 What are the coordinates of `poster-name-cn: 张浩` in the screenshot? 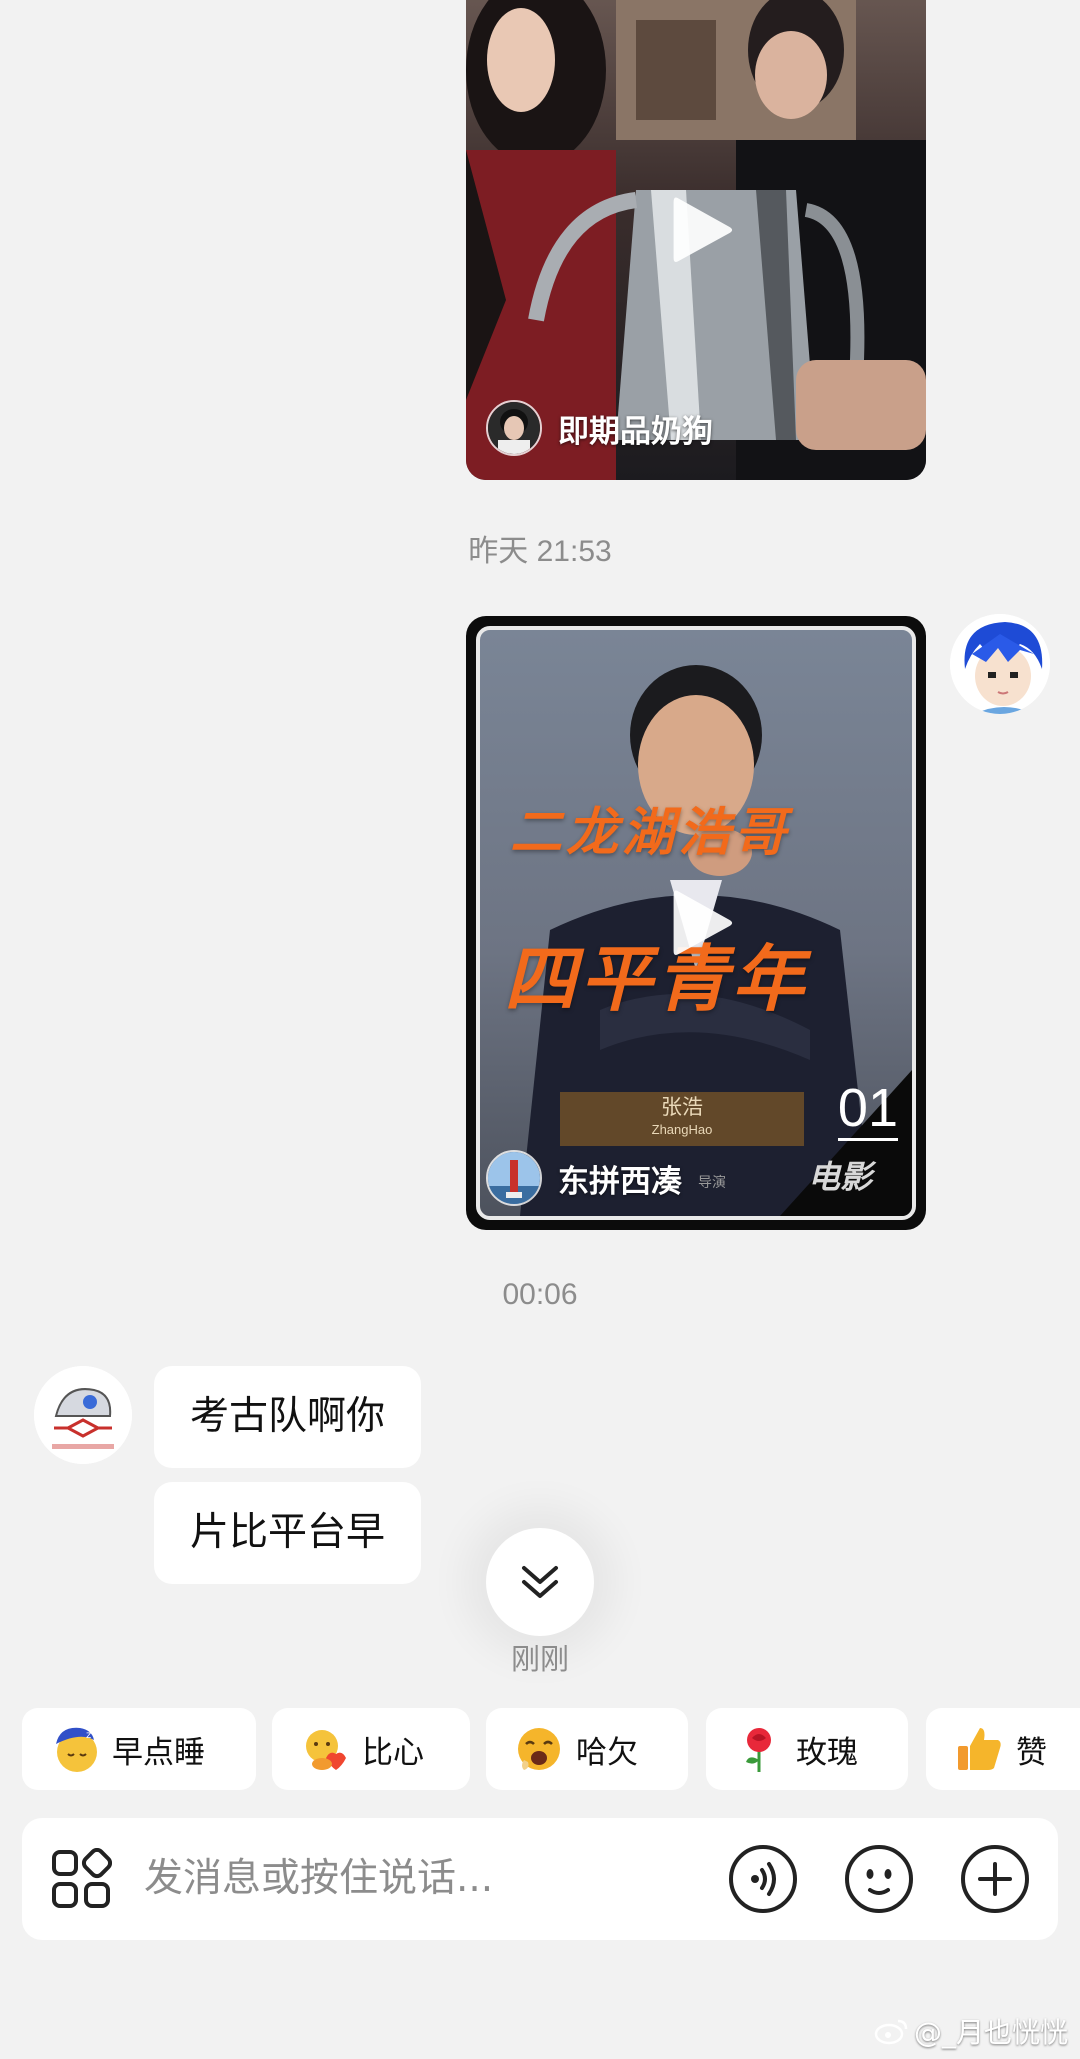 It's located at (682, 1107).